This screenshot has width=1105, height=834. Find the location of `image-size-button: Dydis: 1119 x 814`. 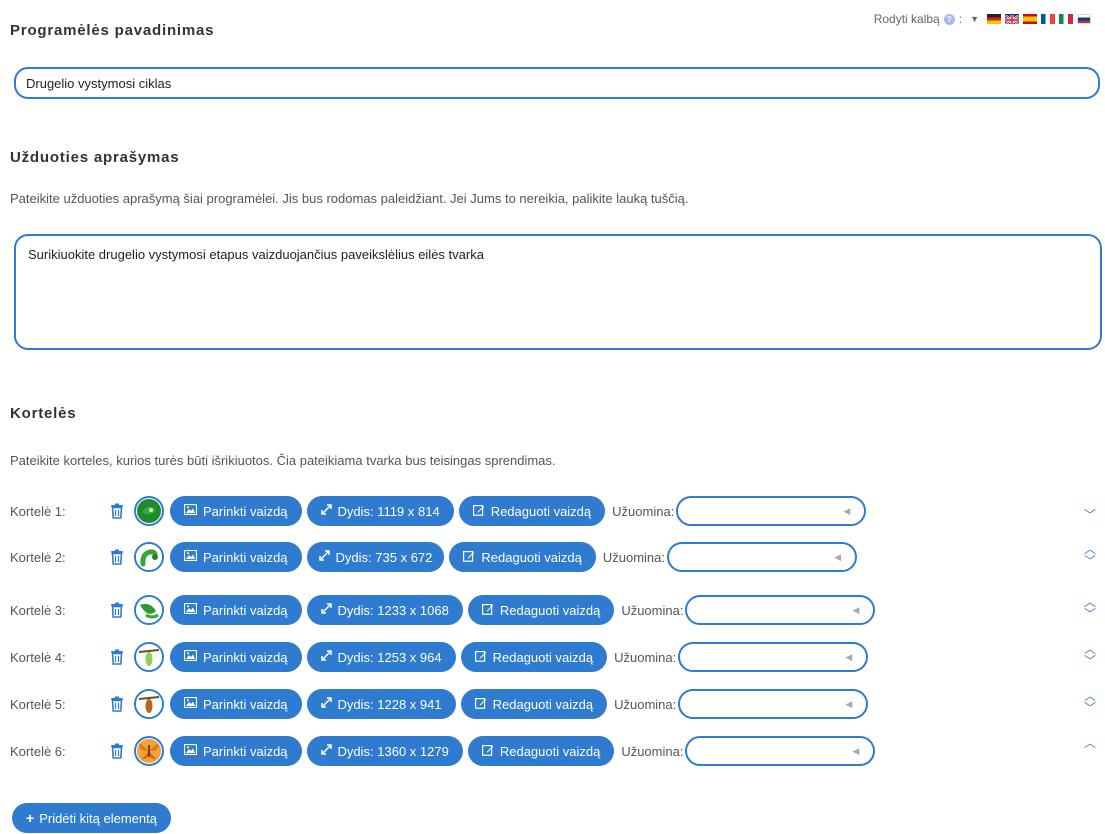

image-size-button: Dydis: 1119 x 814 is located at coordinates (380, 511).